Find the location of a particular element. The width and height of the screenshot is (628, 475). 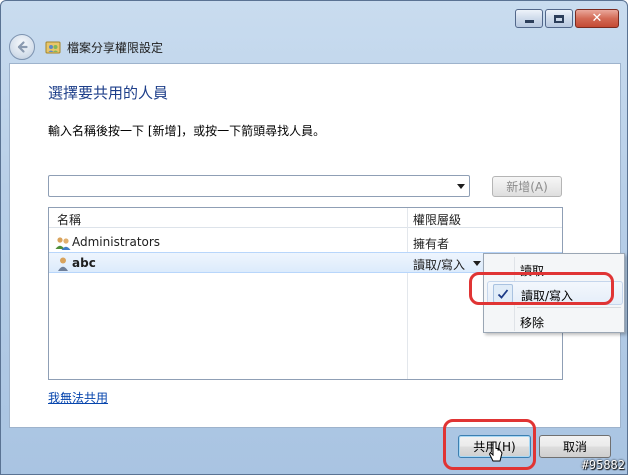

page-heading: 選擇要共用的人員 is located at coordinates (108, 93).